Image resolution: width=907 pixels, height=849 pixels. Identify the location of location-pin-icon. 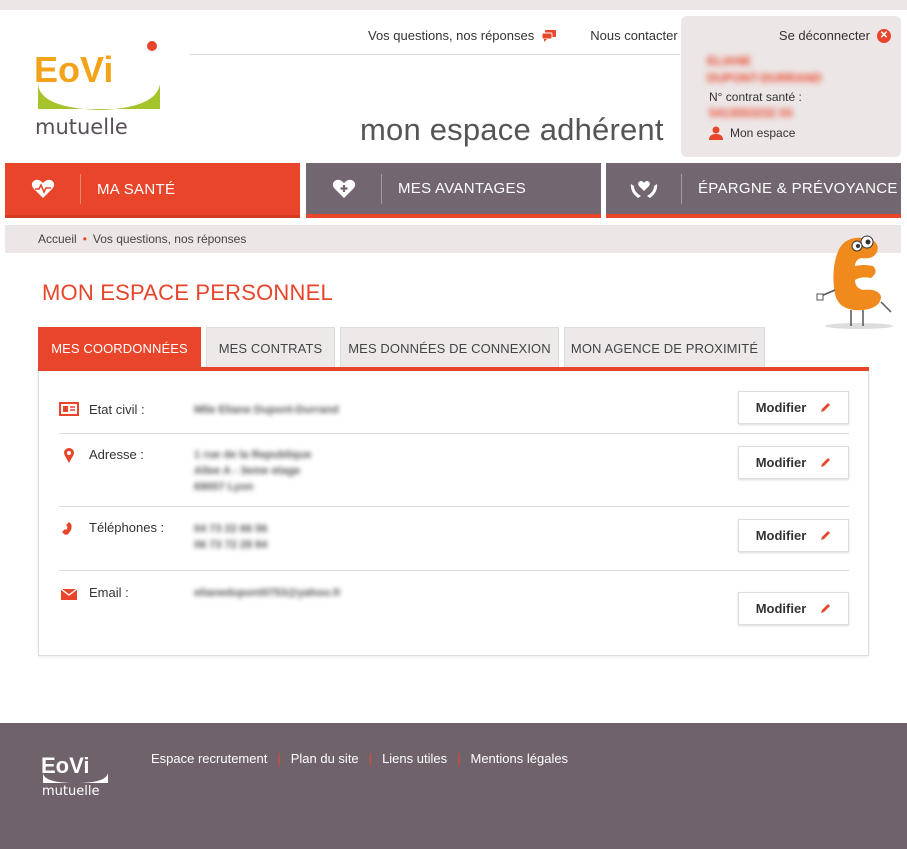
(69, 455).